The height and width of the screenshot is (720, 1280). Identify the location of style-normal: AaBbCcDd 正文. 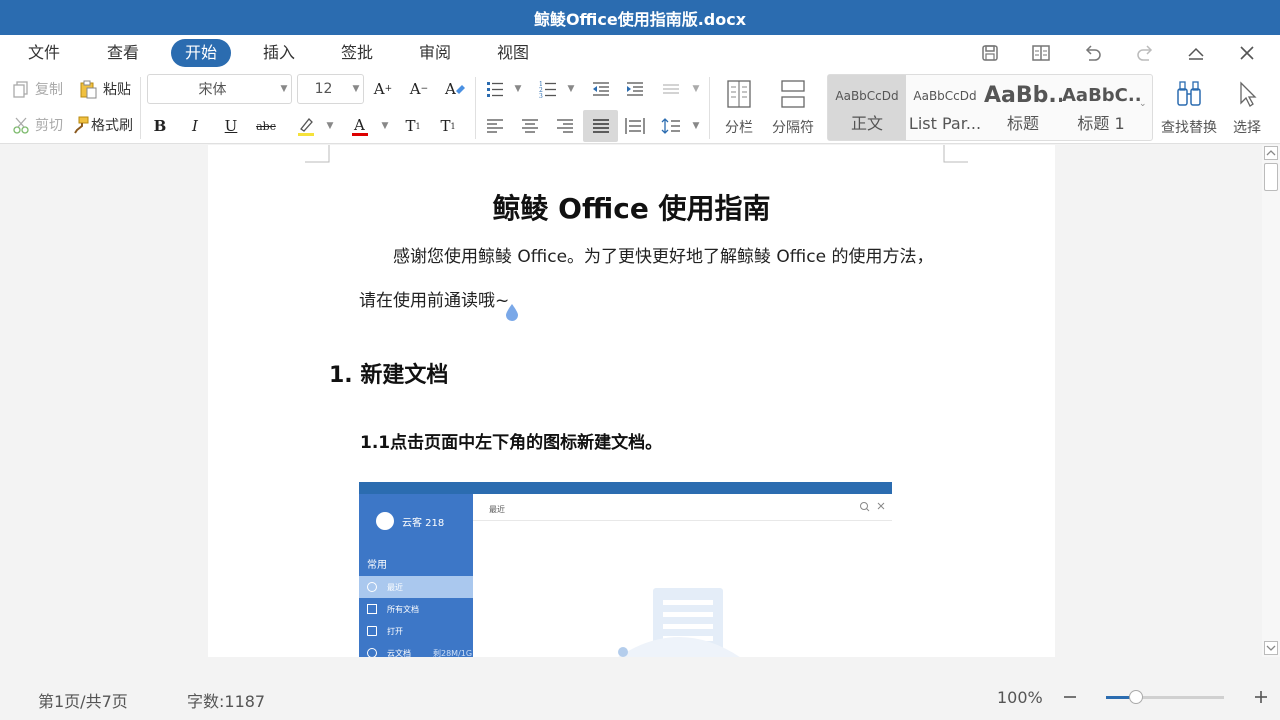
(867, 107).